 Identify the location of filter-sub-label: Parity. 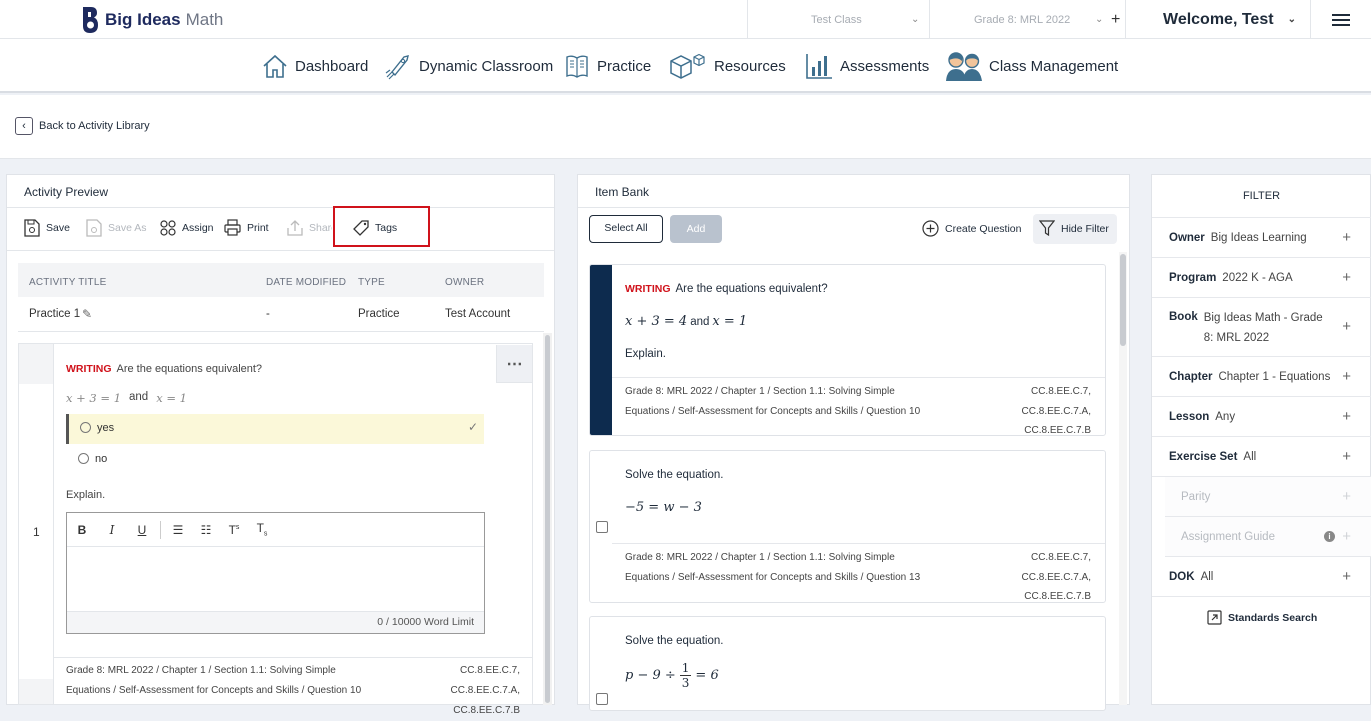
(1196, 496).